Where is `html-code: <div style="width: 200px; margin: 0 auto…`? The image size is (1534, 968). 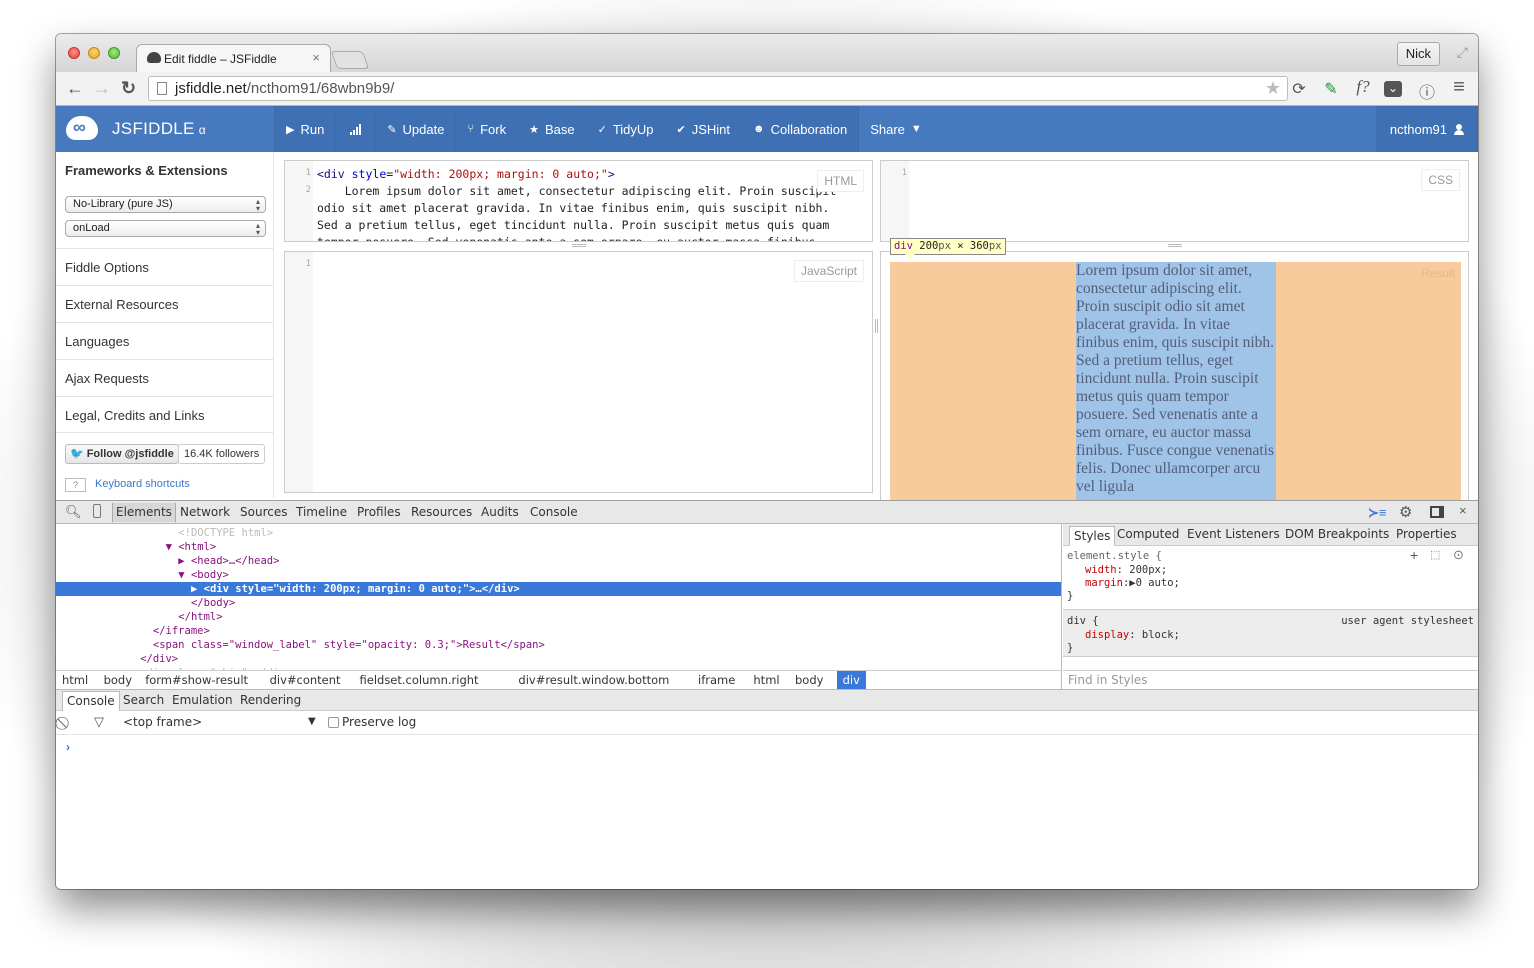
html-code: <div style="width: 200px; margin: 0 auto… is located at coordinates (587, 203).